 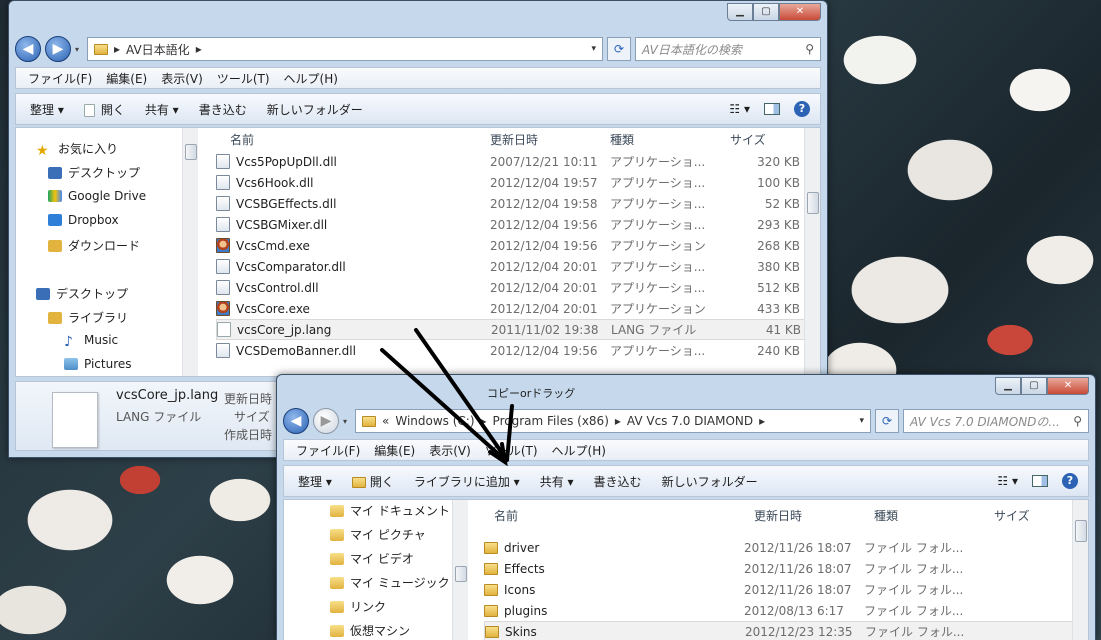 What do you see at coordinates (511, 245) in the screenshot?
I see `table-row: VcsCmd.exe 2012/12/04 19:56 アプリケーション 268 KB` at bounding box center [511, 245].